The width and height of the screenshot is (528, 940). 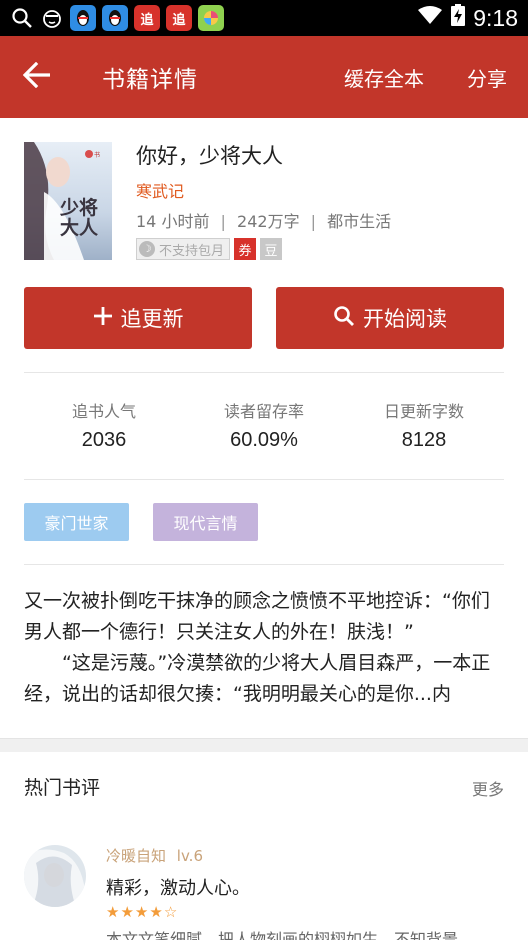 What do you see at coordinates (423, 411) in the screenshot?
I see `stat-label: 日更新字数` at bounding box center [423, 411].